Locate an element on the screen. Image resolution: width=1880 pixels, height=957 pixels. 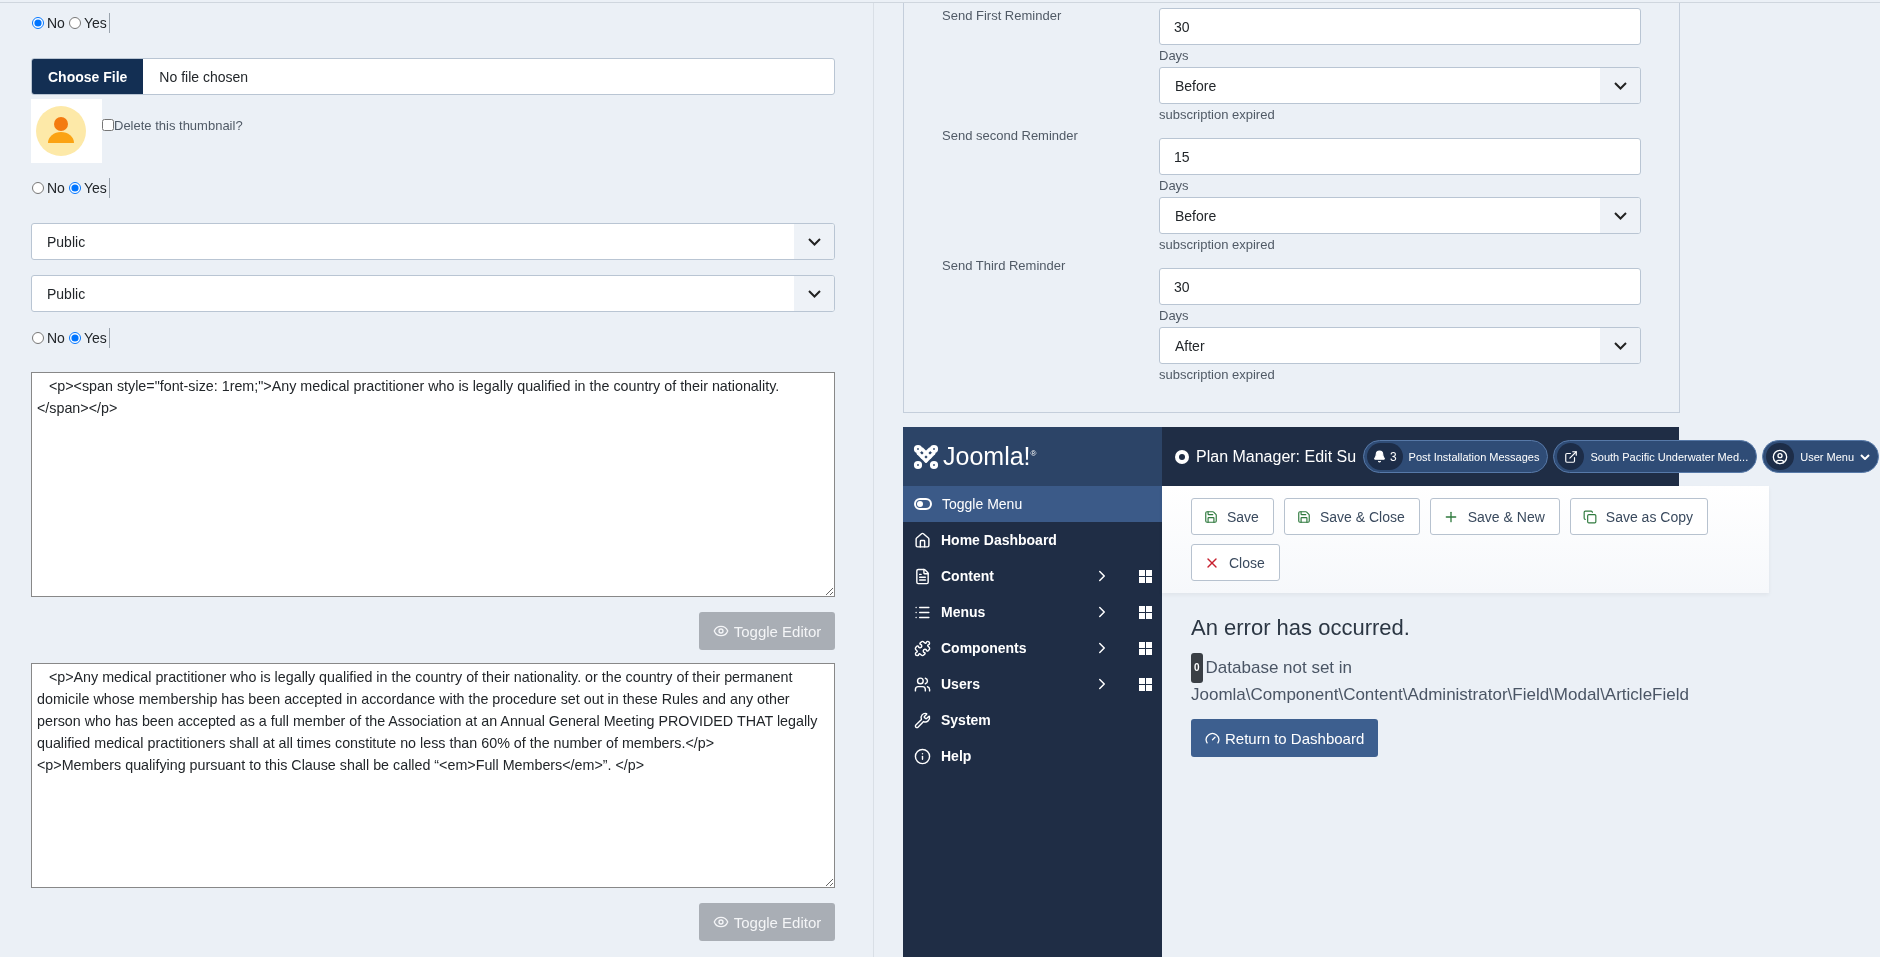
checkbox is located at coordinates (108, 125).